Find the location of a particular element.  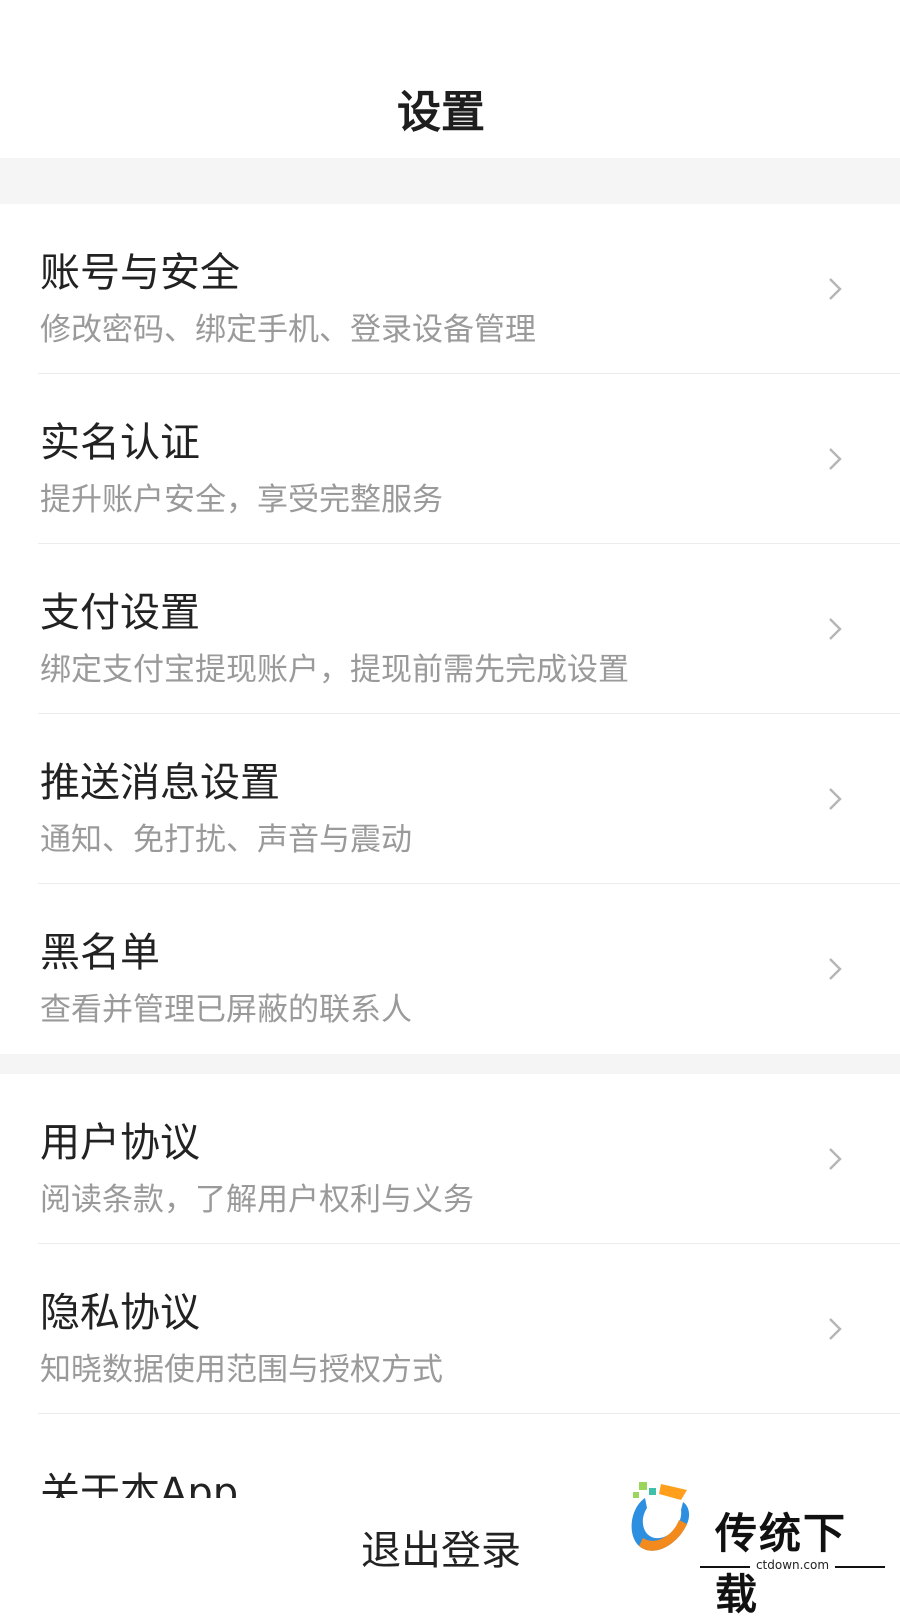

divider is located at coordinates (469, 1413).